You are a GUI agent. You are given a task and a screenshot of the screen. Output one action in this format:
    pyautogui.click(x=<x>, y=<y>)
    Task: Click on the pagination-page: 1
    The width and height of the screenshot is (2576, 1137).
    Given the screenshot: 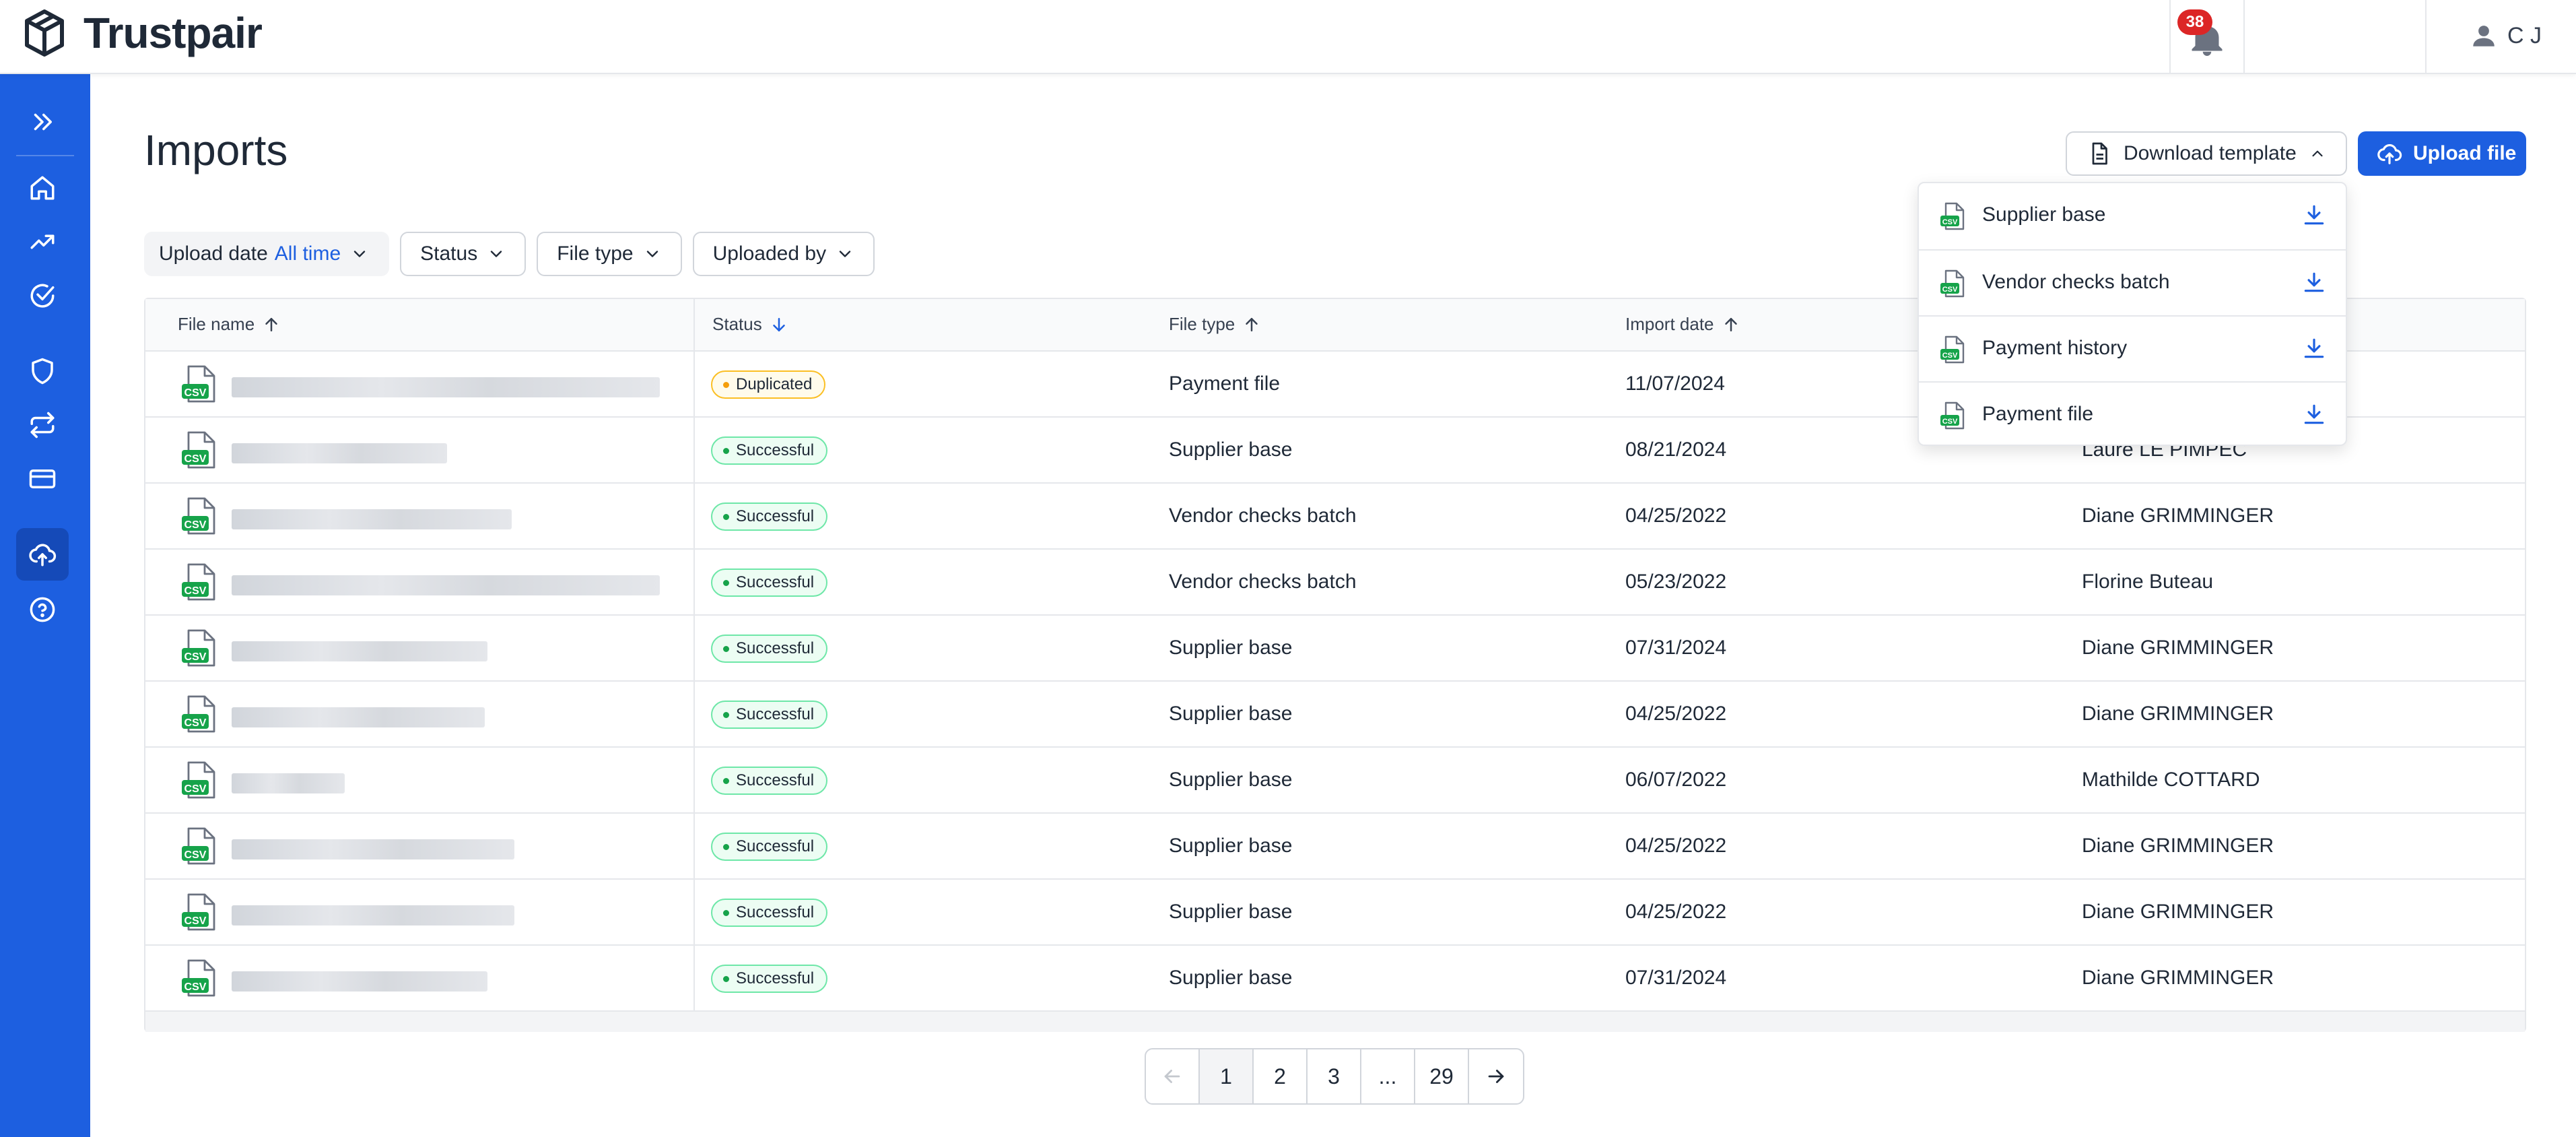 What is the action you would take?
    pyautogui.click(x=1227, y=1076)
    